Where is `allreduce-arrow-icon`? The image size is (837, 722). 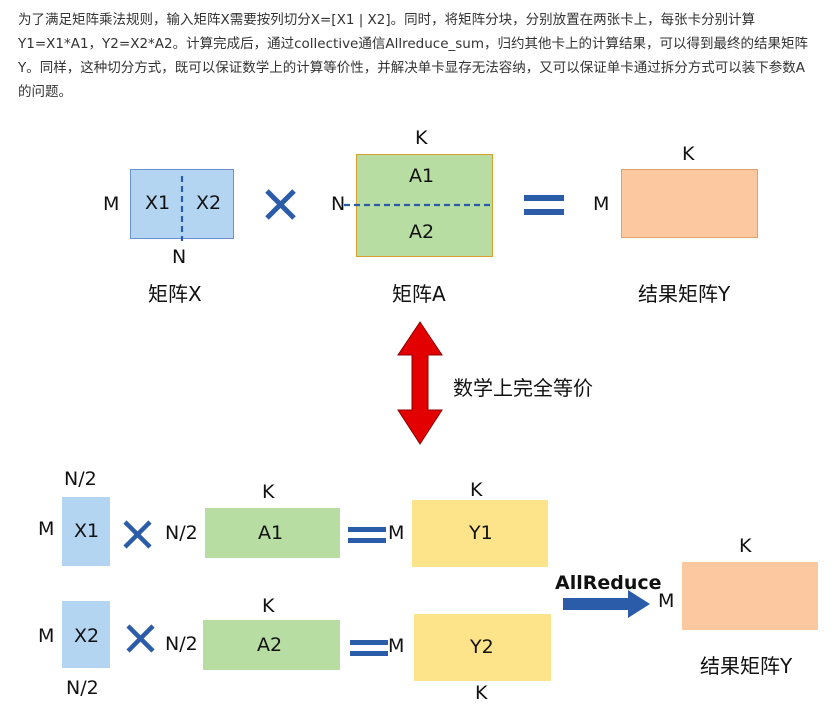
allreduce-arrow-icon is located at coordinates (606, 604).